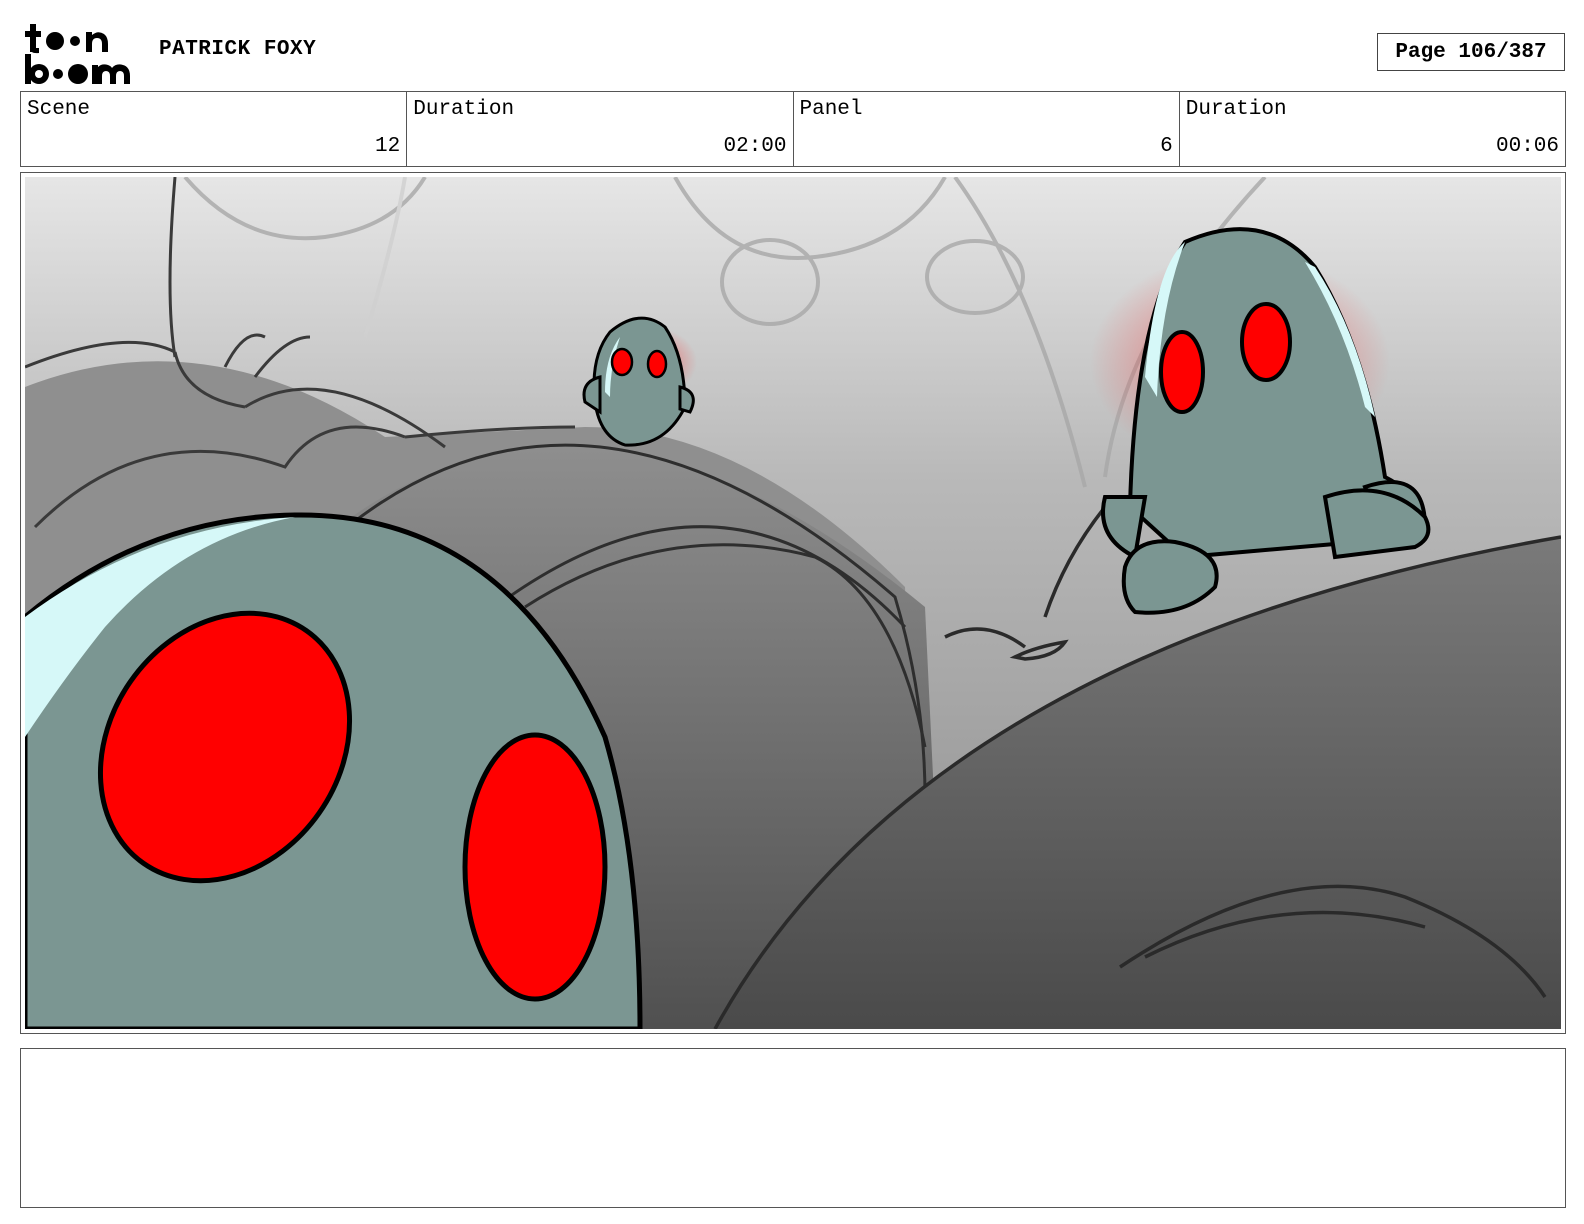  Describe the element at coordinates (214, 129) in the screenshot. I see `scene-cell: Scene 12` at that location.